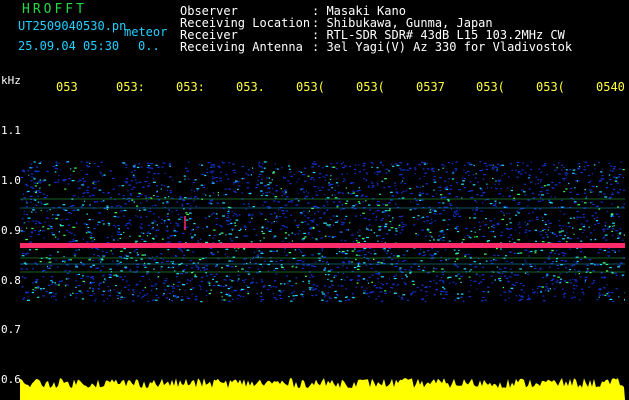 The height and width of the screenshot is (400, 629). I want to click on app-brand: HROFFT, so click(54, 9).